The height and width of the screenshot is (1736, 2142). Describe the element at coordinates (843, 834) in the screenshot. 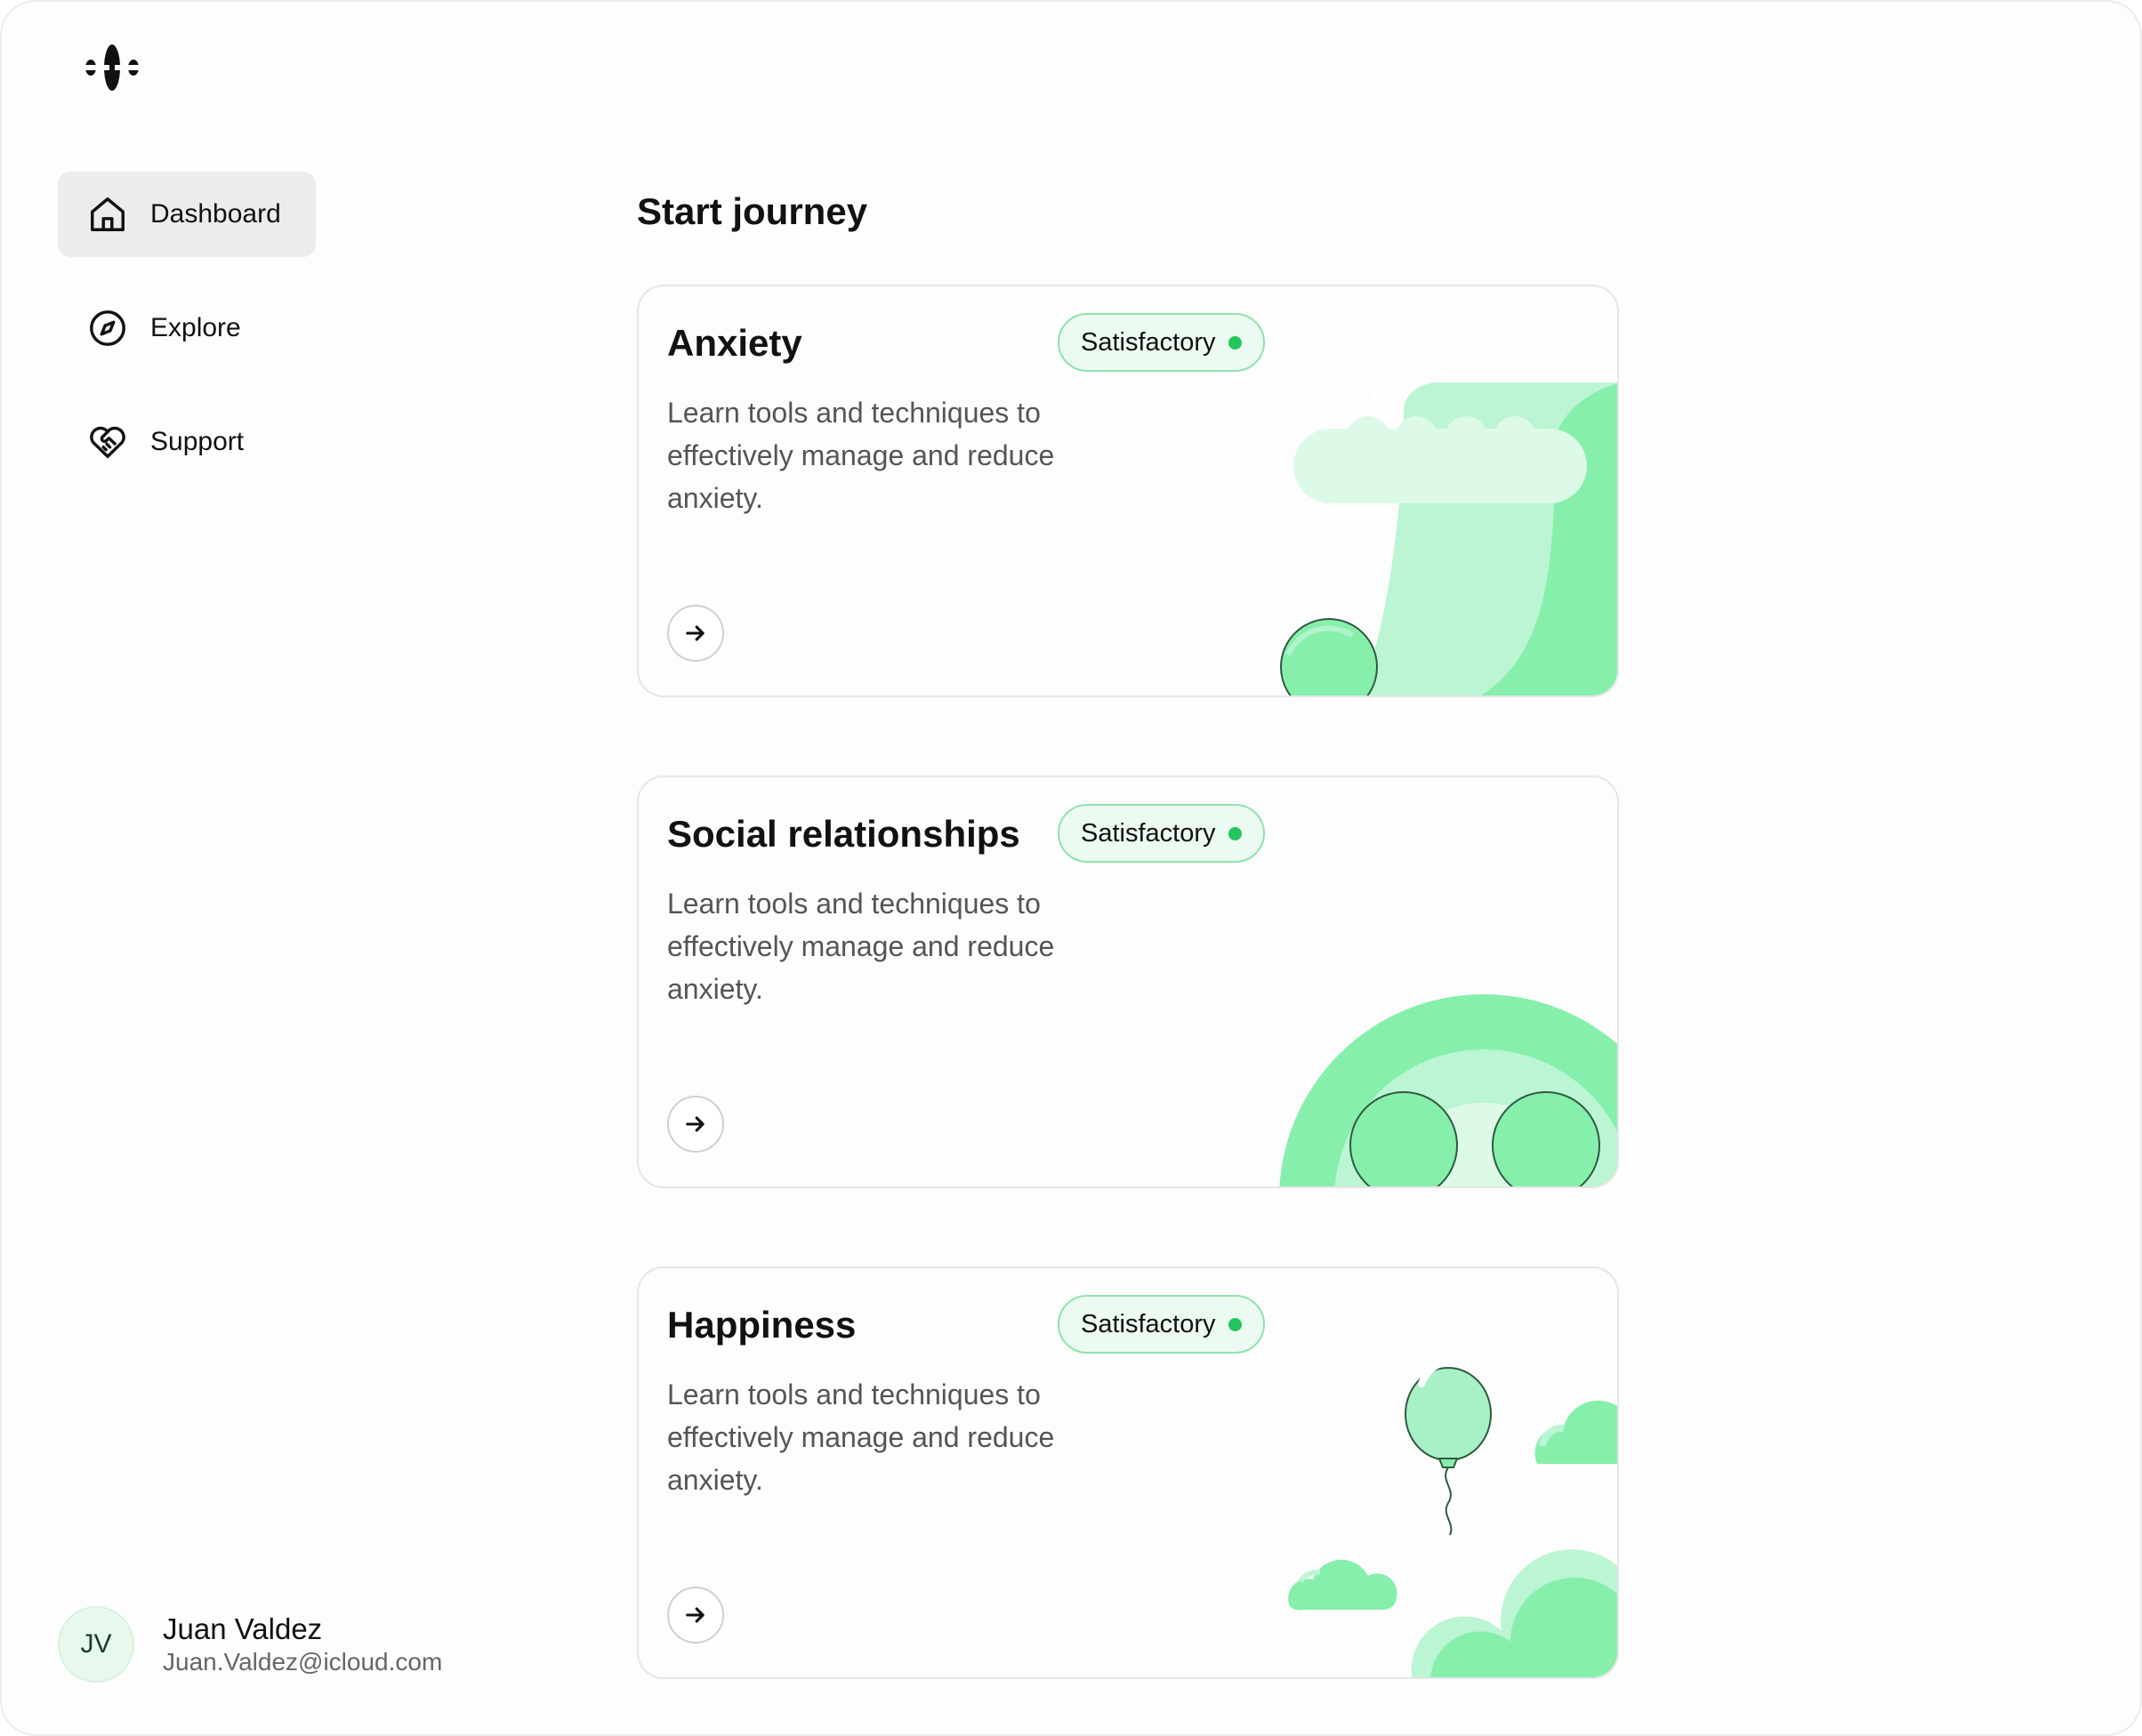

I see `card-title: Social relationships` at that location.